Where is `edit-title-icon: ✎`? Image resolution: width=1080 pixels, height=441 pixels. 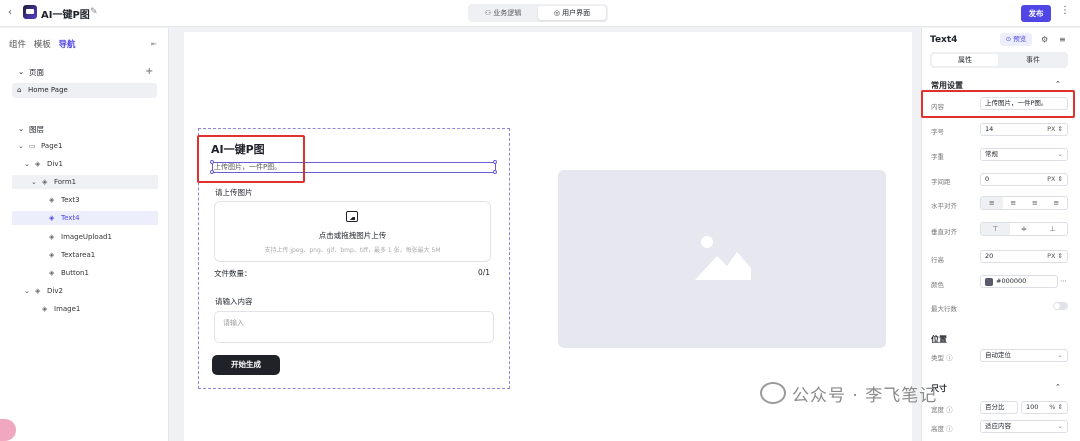 edit-title-icon: ✎ is located at coordinates (94, 12).